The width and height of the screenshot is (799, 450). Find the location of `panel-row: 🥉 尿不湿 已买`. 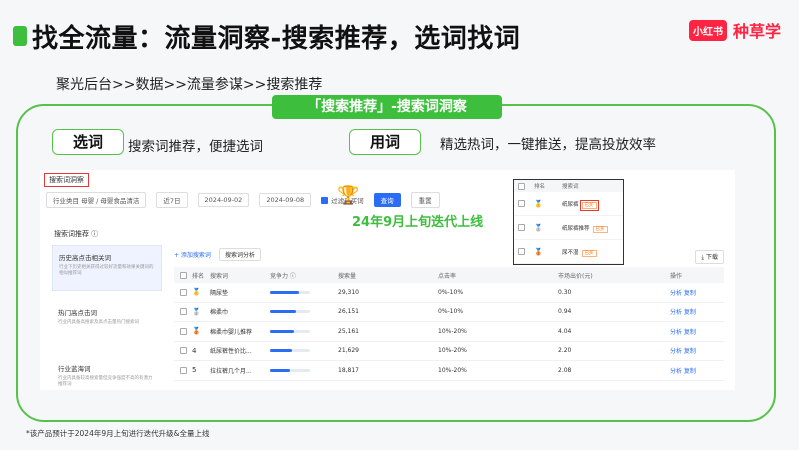

panel-row: 🥉 尿不湿 已买 is located at coordinates (568, 252).